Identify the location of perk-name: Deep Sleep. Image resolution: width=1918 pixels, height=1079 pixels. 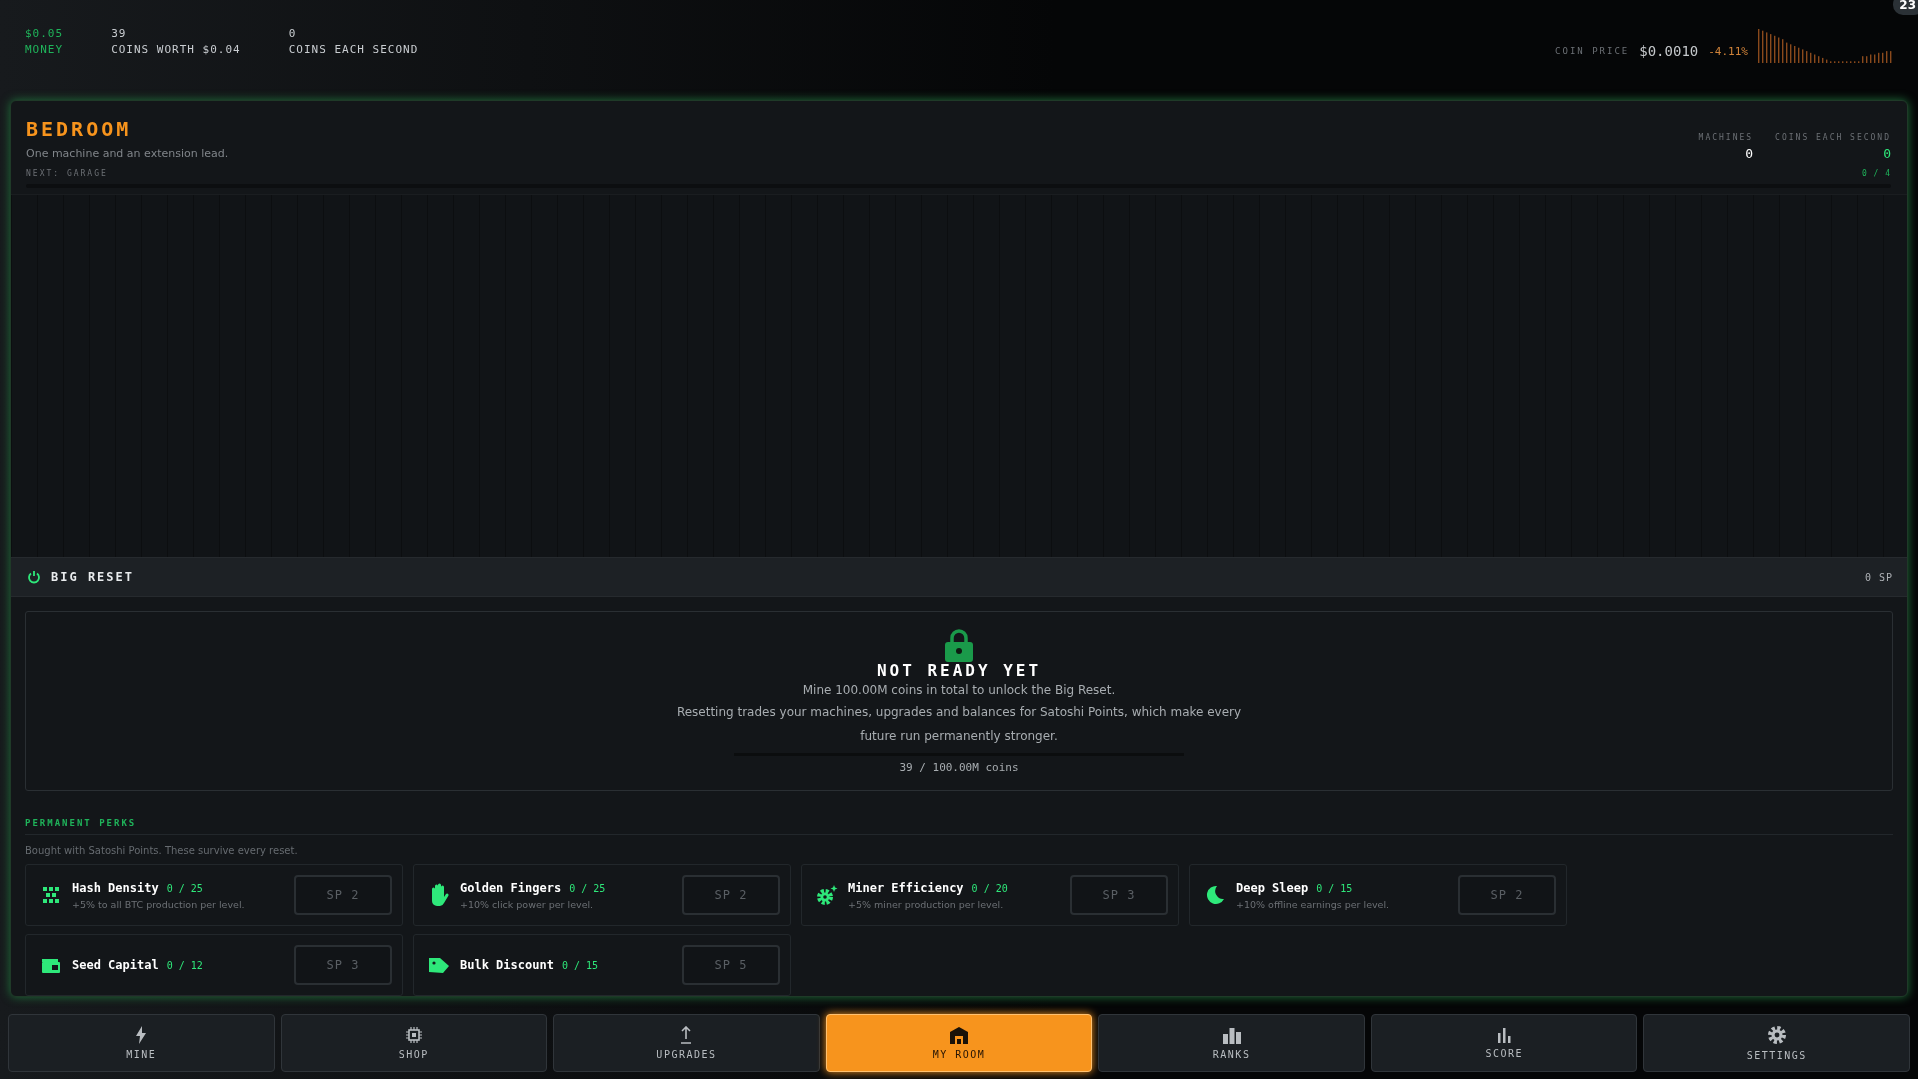
(1272, 887).